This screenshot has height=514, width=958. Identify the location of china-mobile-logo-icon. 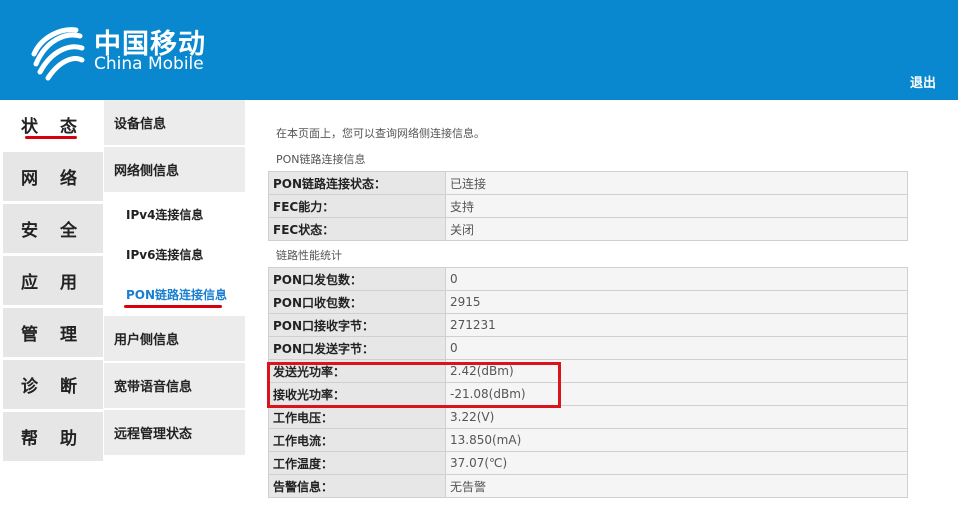
(58, 54).